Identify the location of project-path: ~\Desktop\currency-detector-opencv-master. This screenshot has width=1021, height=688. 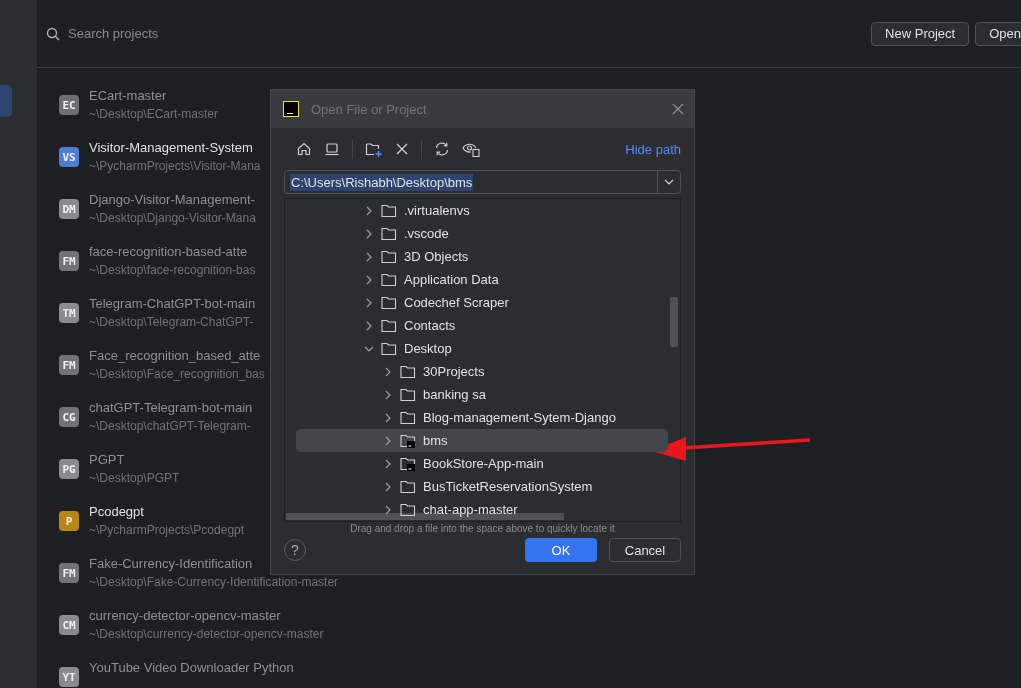
(206, 634).